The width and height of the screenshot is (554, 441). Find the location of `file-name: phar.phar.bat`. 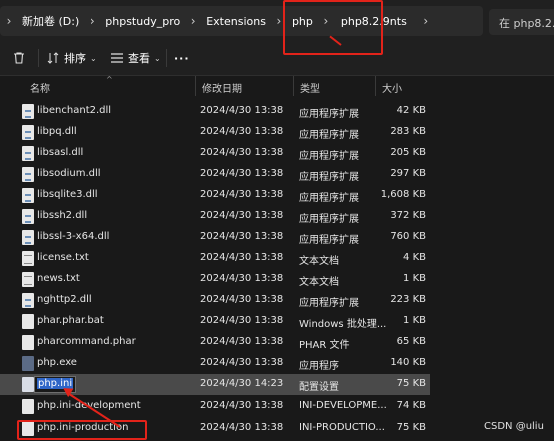

file-name: phar.phar.bat is located at coordinates (70, 320).